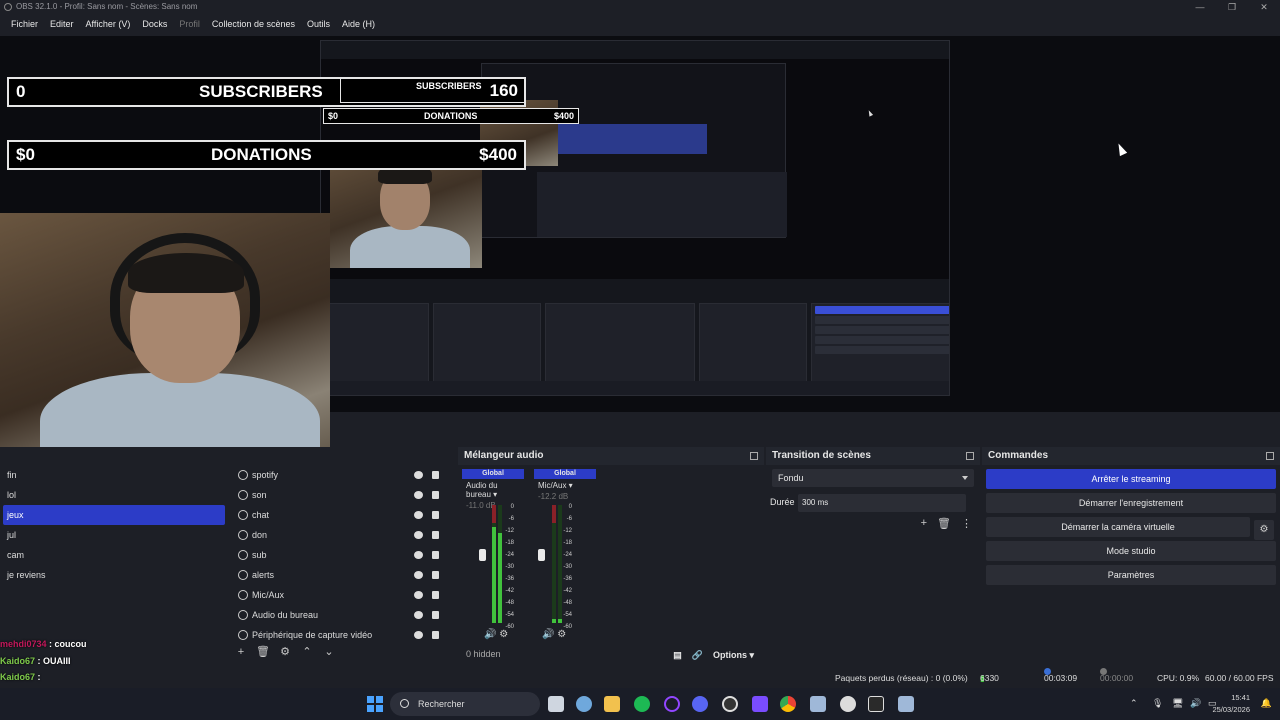  I want to click on scene-item: lol, so click(114, 495).